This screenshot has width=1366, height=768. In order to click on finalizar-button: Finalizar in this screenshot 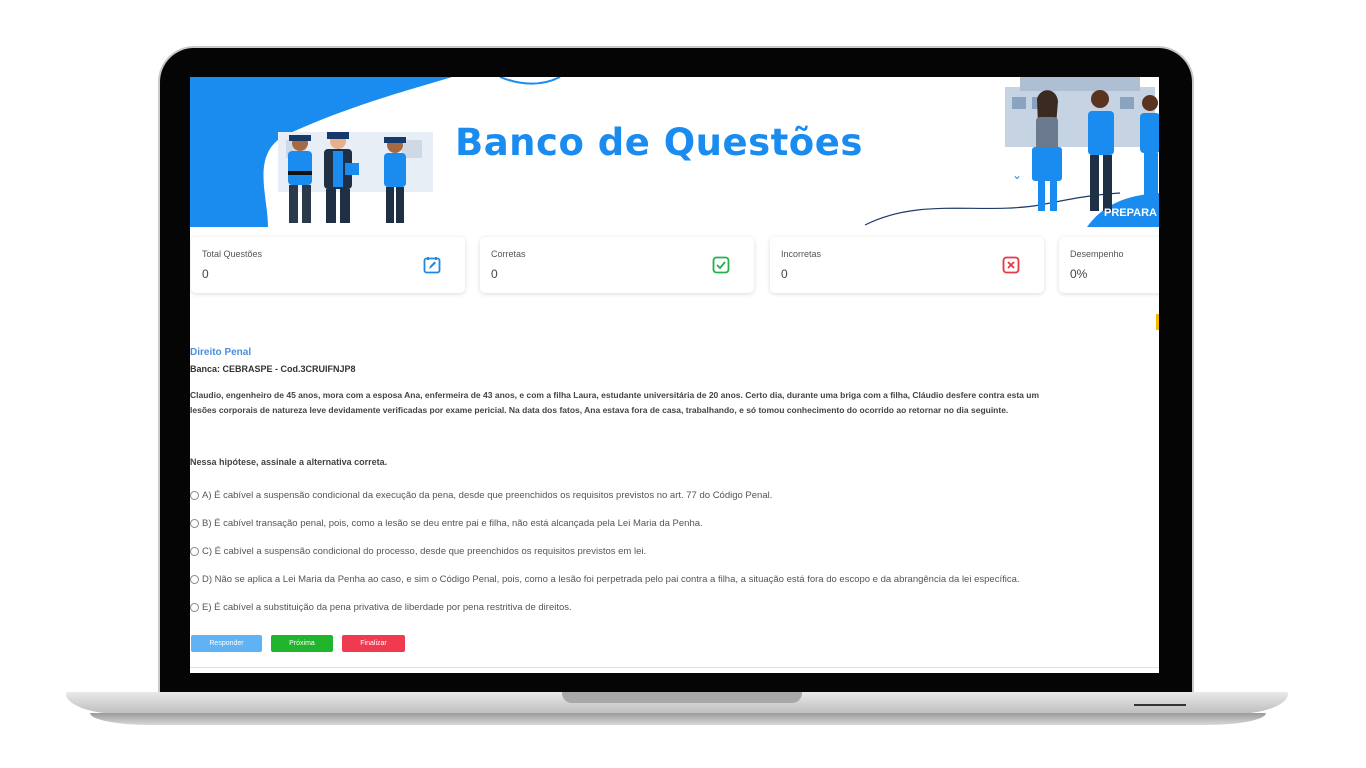, I will do `click(373, 643)`.